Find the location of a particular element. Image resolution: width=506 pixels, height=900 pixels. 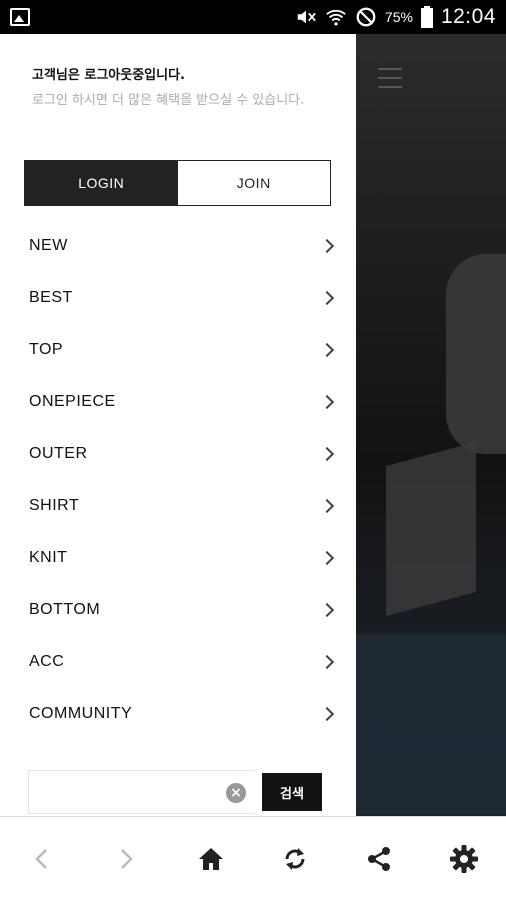

menu-item-label: ACC is located at coordinates (47, 661).